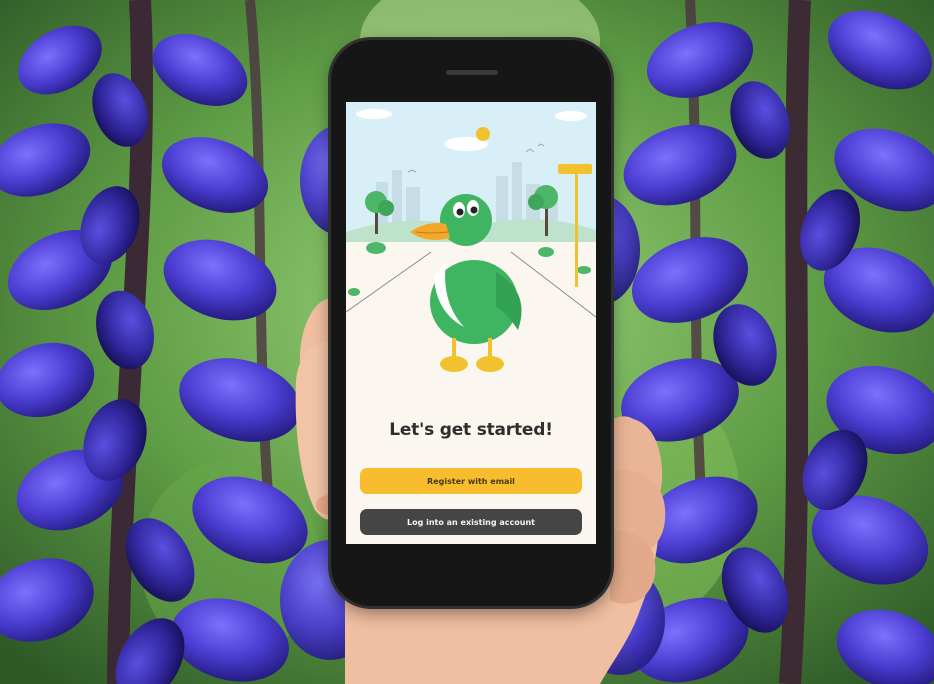 The width and height of the screenshot is (934, 684). What do you see at coordinates (471, 252) in the screenshot?
I see `duck-illustration` at bounding box center [471, 252].